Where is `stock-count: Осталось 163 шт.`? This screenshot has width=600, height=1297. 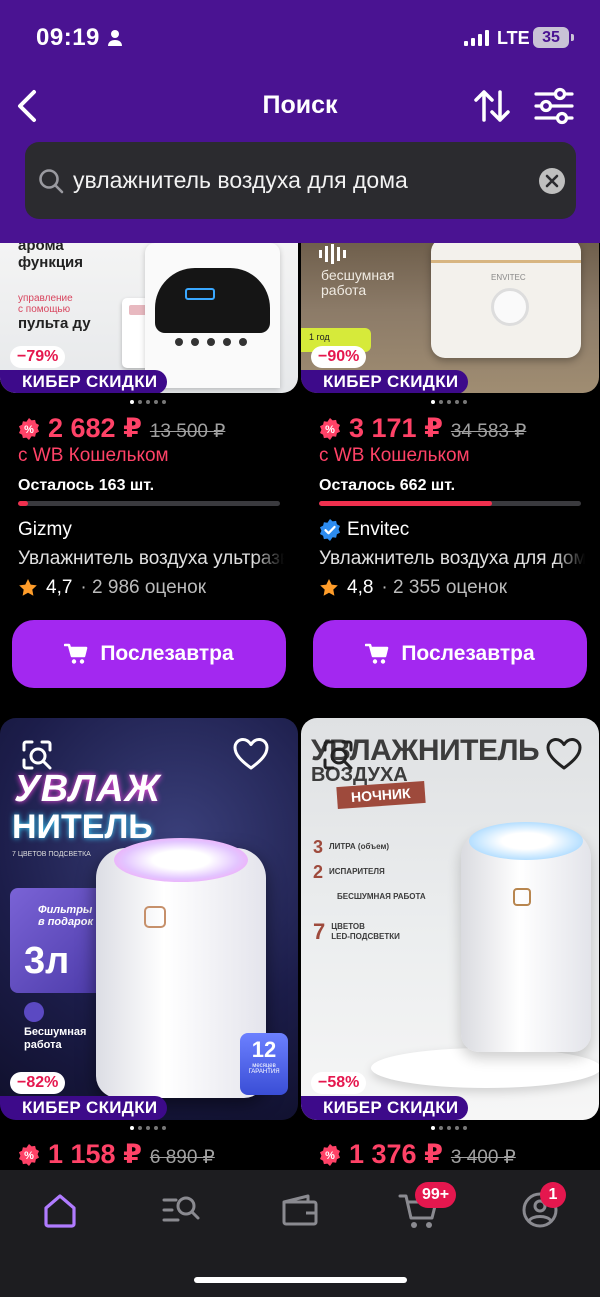 stock-count: Осталось 163 шт. is located at coordinates (86, 485).